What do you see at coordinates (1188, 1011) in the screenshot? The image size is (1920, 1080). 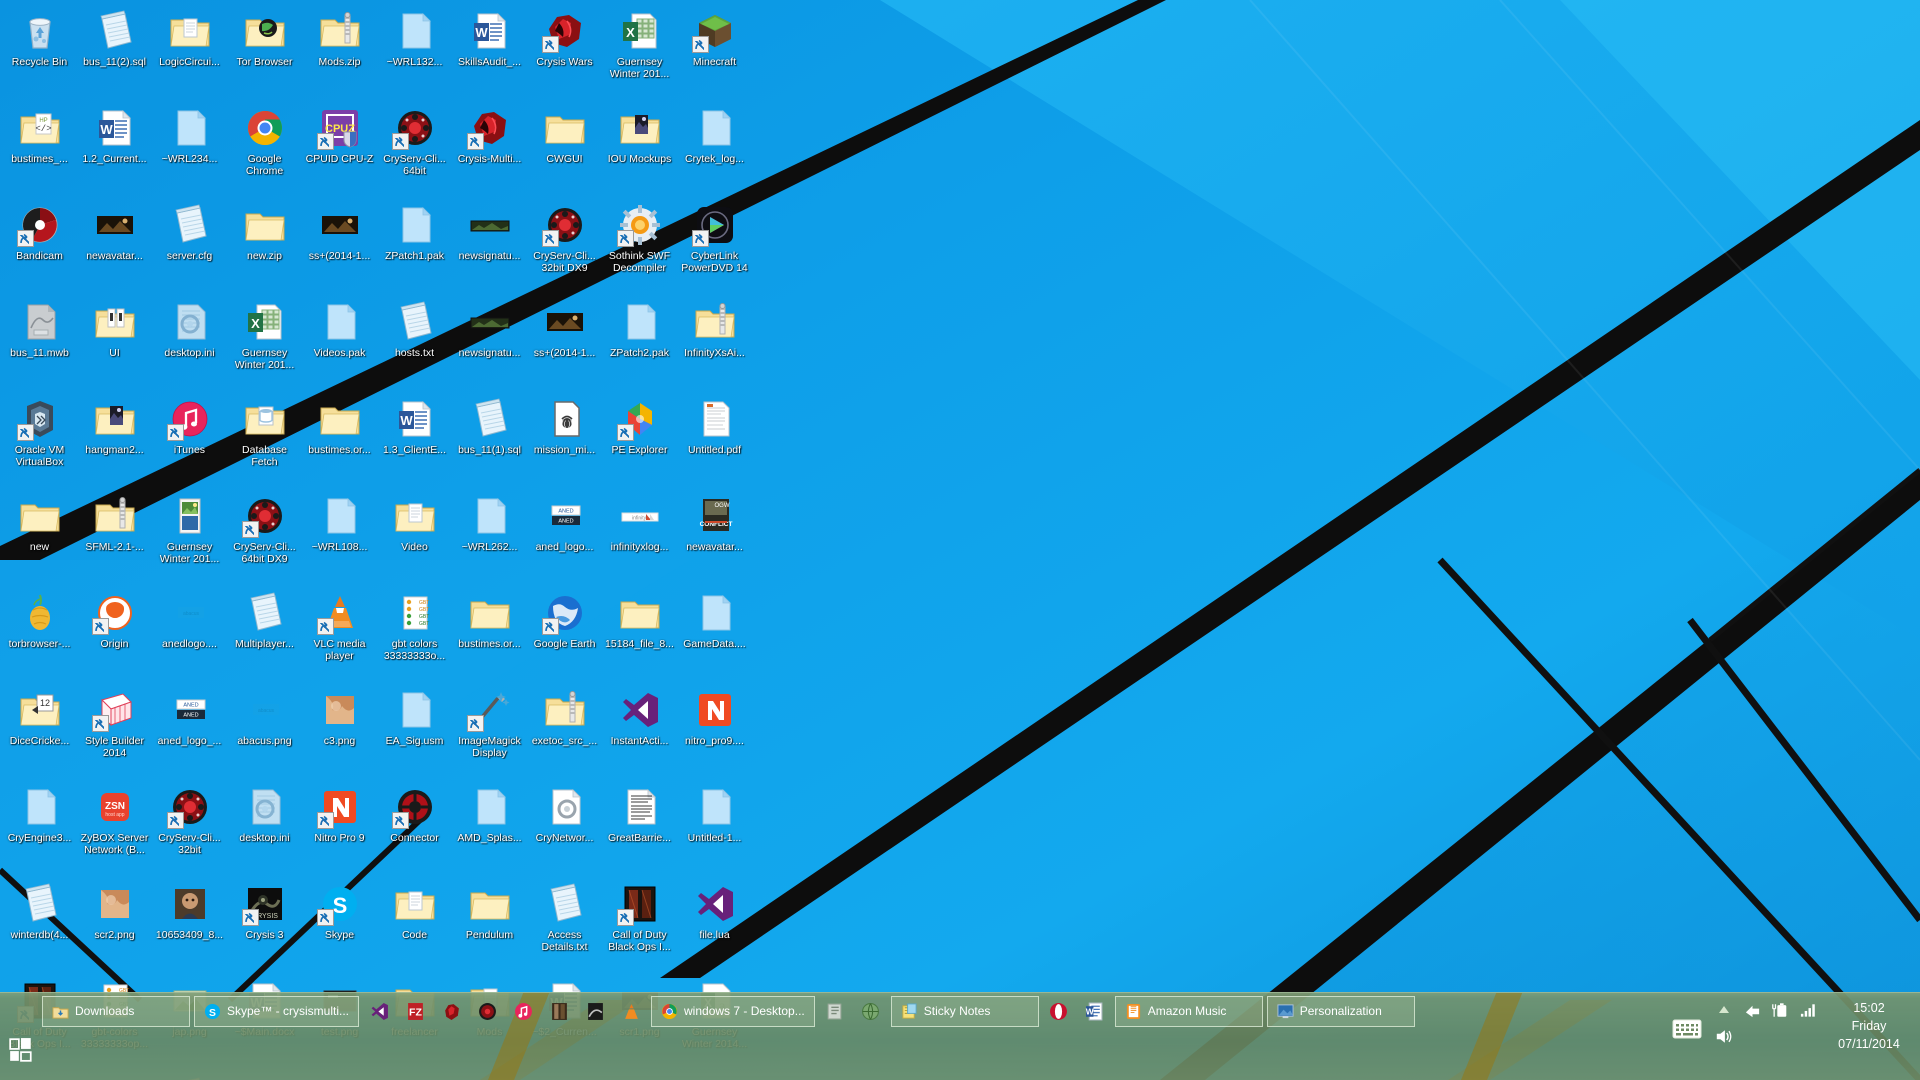 I see `taskbar-window-button: Amazon Music` at bounding box center [1188, 1011].